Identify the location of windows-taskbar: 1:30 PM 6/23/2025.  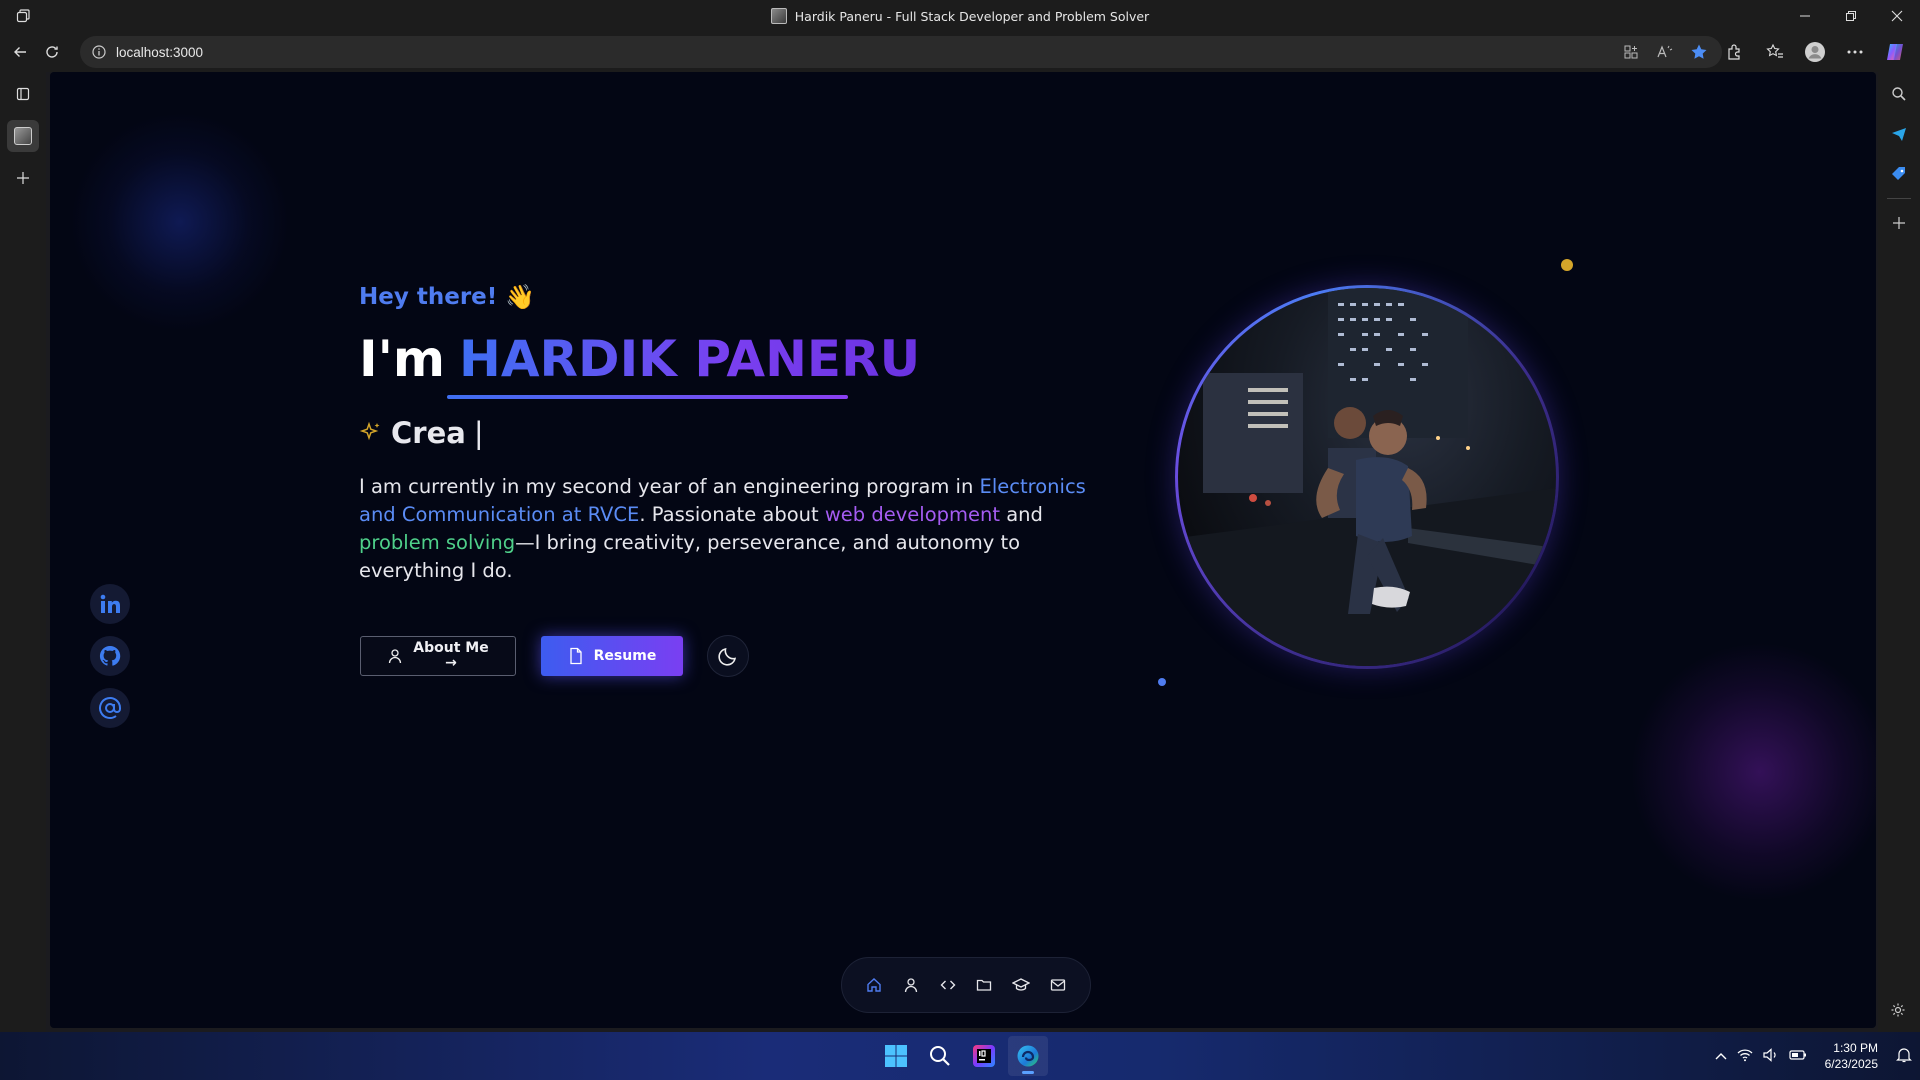
(960, 1056).